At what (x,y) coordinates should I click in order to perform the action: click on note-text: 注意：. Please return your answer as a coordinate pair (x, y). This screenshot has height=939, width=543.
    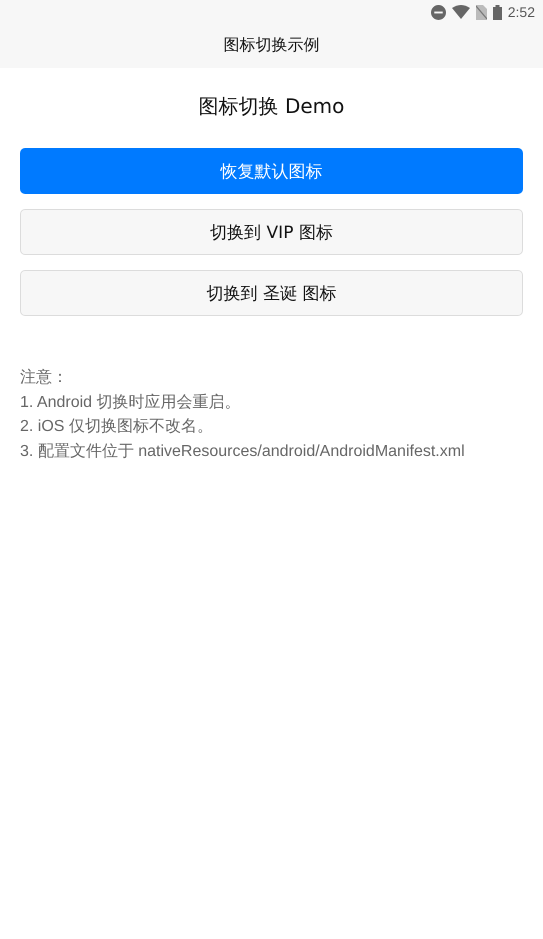
    Looking at the image, I should click on (44, 378).